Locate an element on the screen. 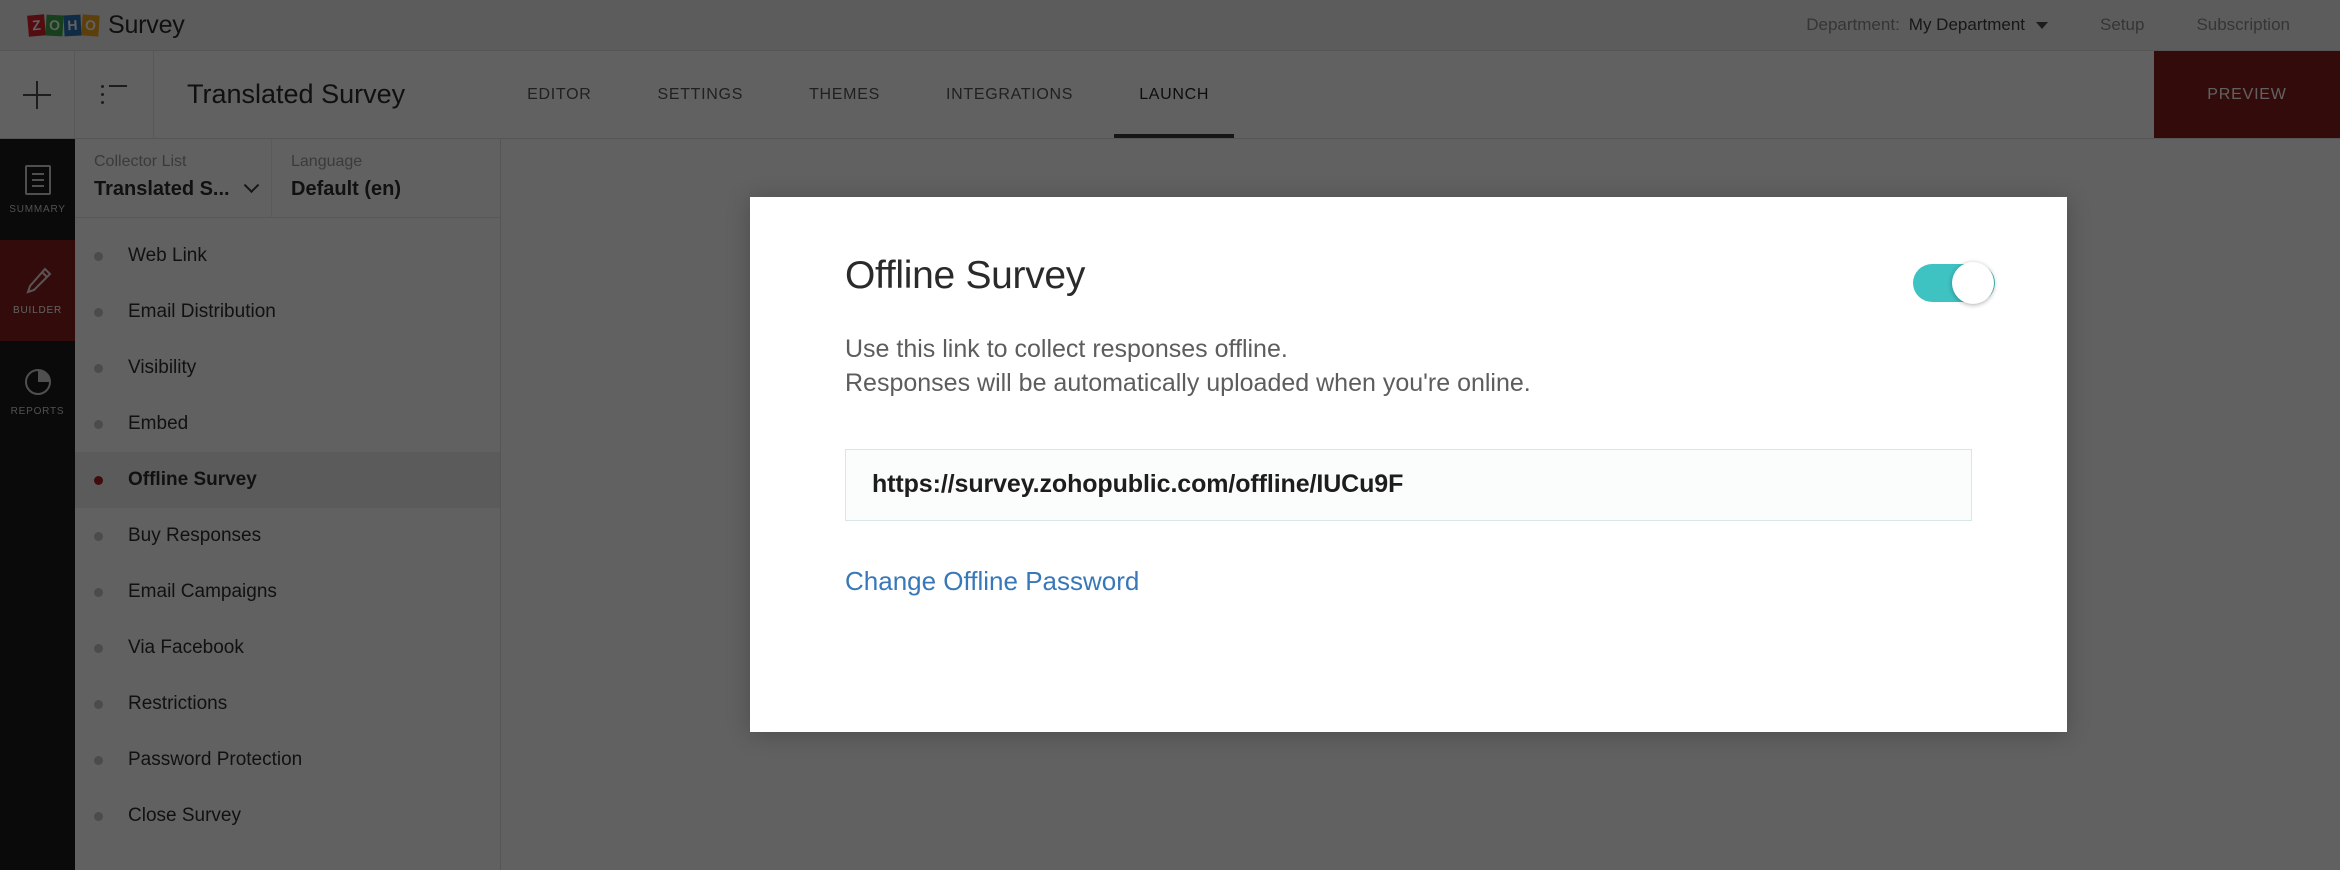 Image resolution: width=2340 pixels, height=870 pixels. dialog-title: Offline Survey is located at coordinates (965, 275).